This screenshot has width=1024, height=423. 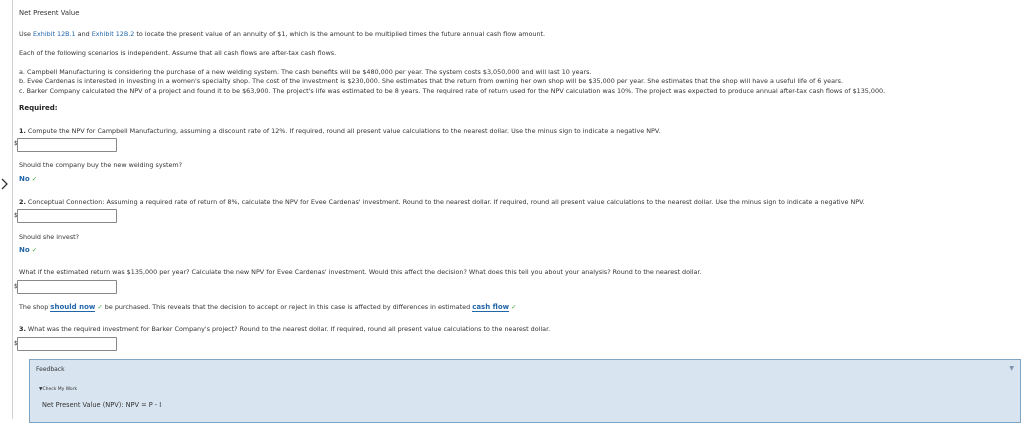 I want to click on feedback-title: Feedback, so click(x=50, y=369).